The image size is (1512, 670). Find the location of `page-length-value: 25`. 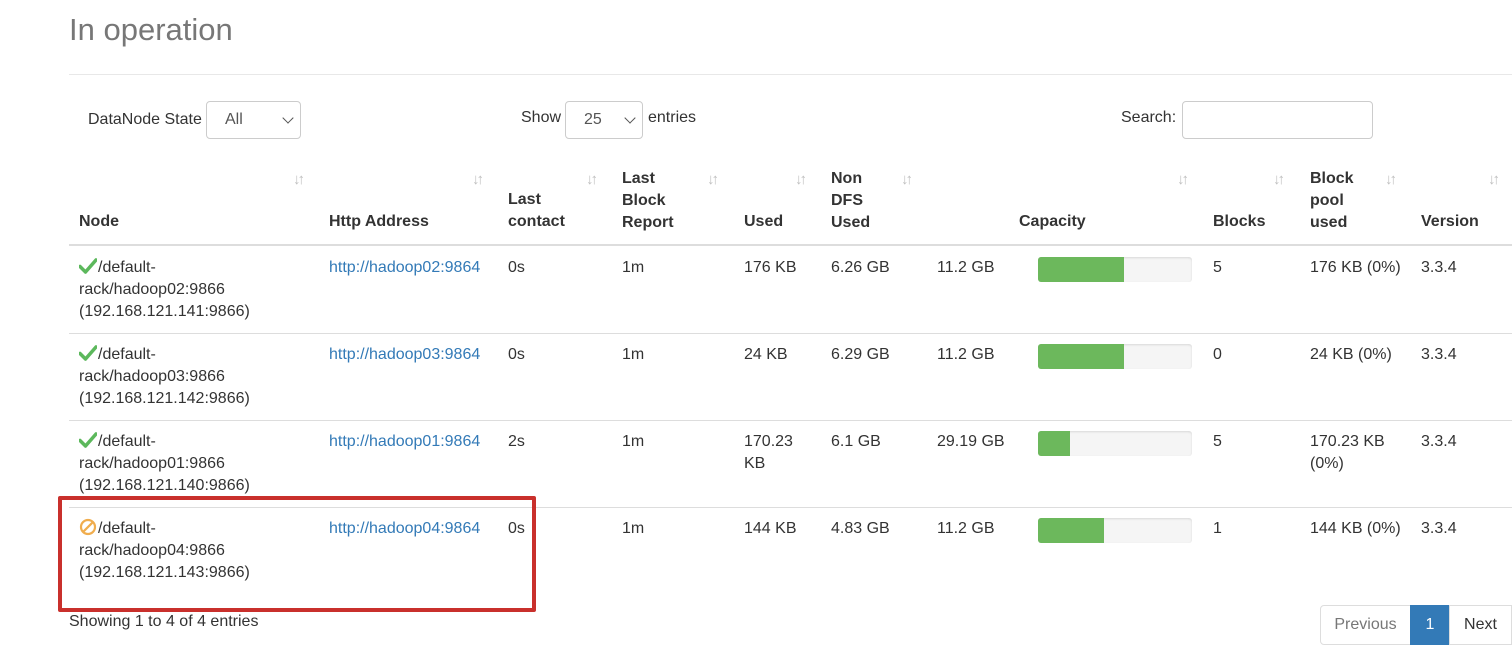

page-length-value: 25 is located at coordinates (593, 119).